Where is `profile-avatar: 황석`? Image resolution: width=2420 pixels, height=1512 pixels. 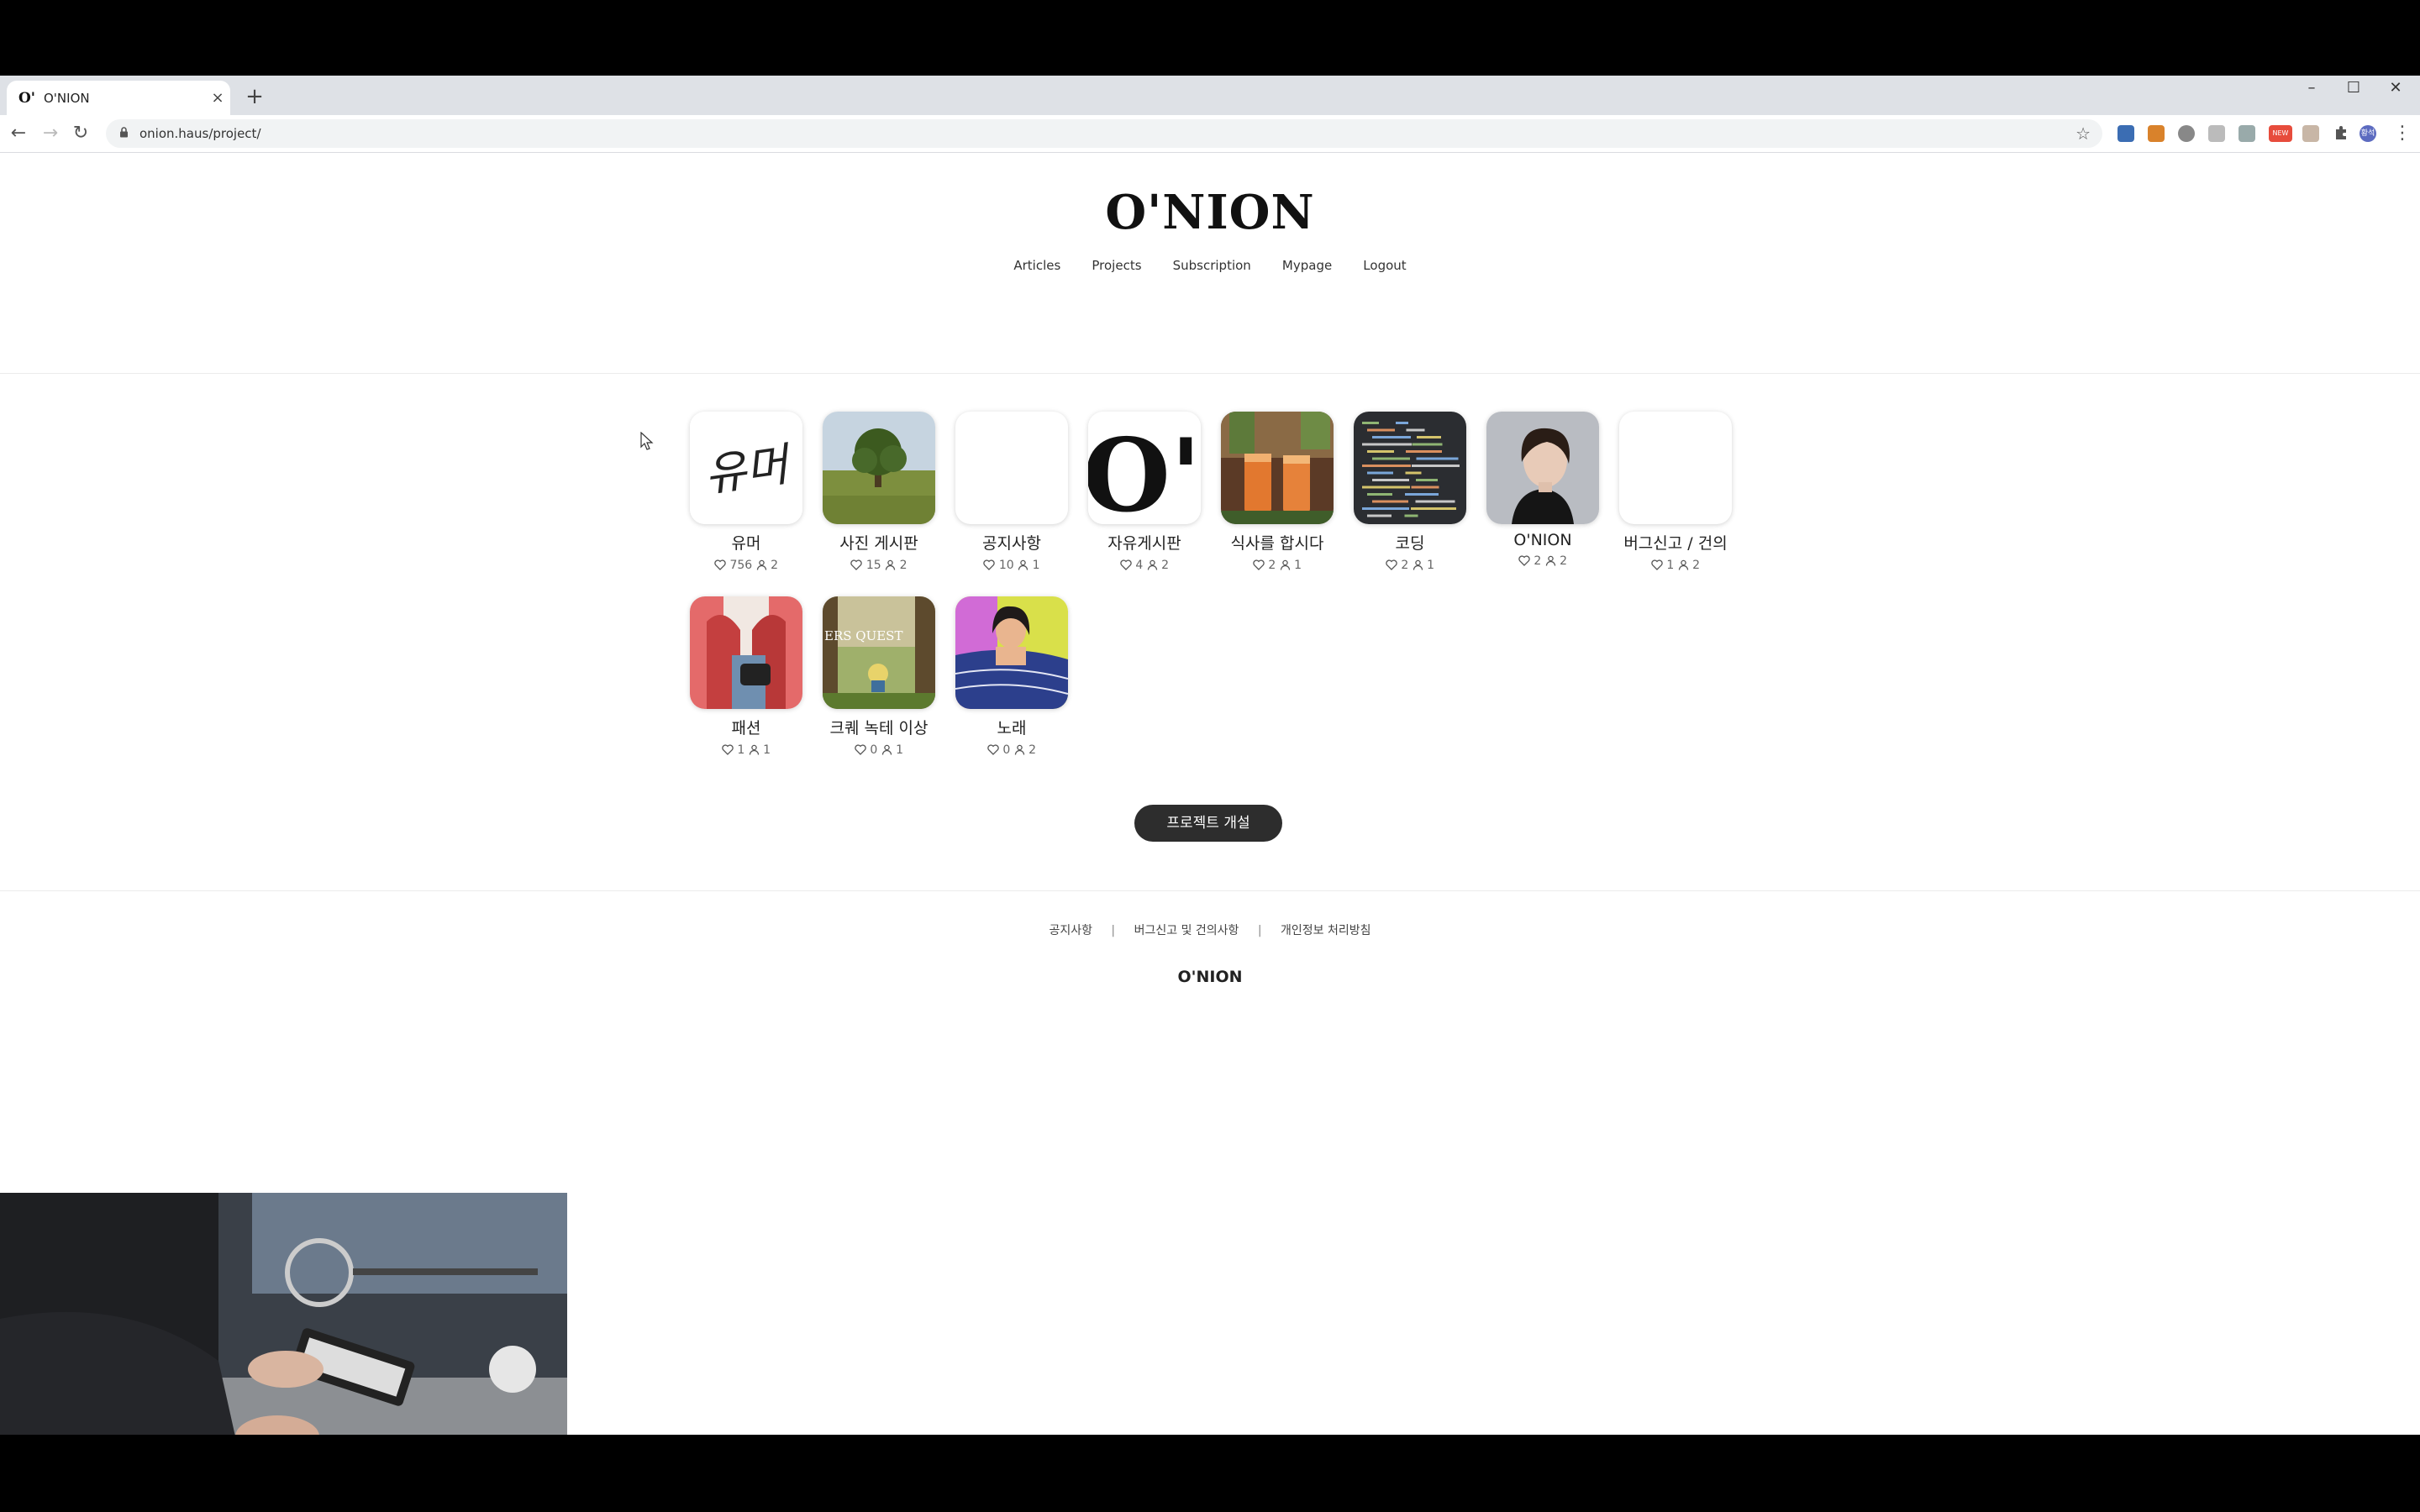
profile-avatar: 황석 is located at coordinates (2368, 133).